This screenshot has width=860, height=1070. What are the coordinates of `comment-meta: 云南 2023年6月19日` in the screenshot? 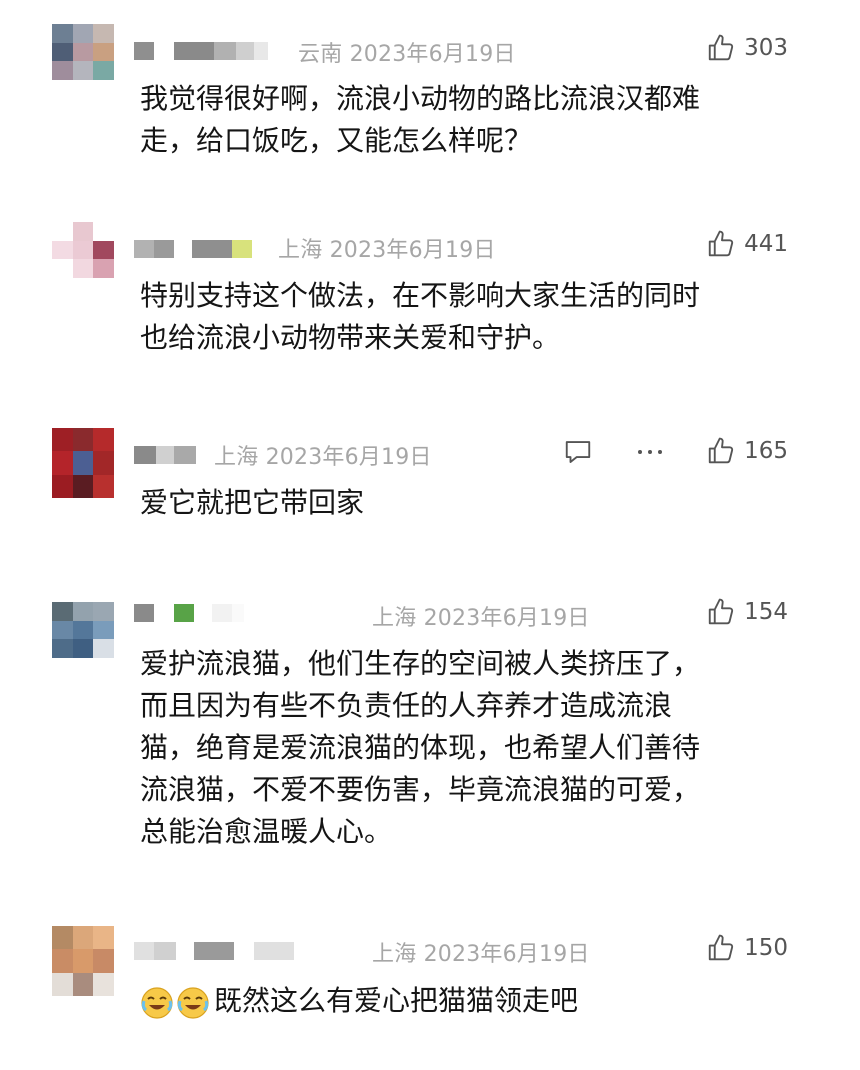 It's located at (407, 52).